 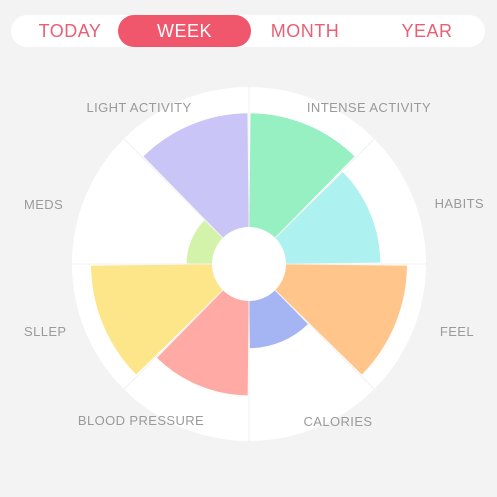 I want to click on label-feel: FEEL, so click(x=457, y=331).